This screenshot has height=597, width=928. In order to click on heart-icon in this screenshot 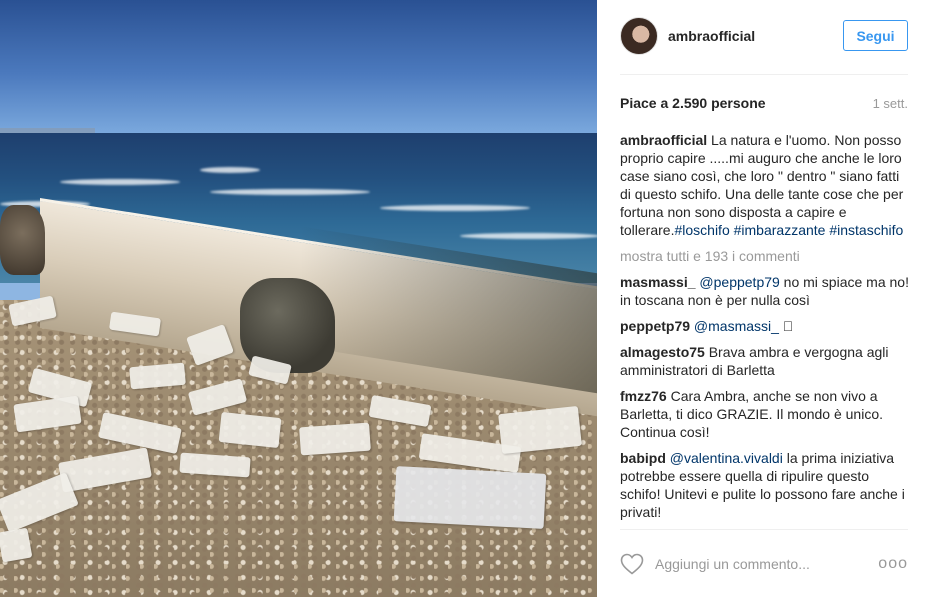, I will do `click(632, 564)`.